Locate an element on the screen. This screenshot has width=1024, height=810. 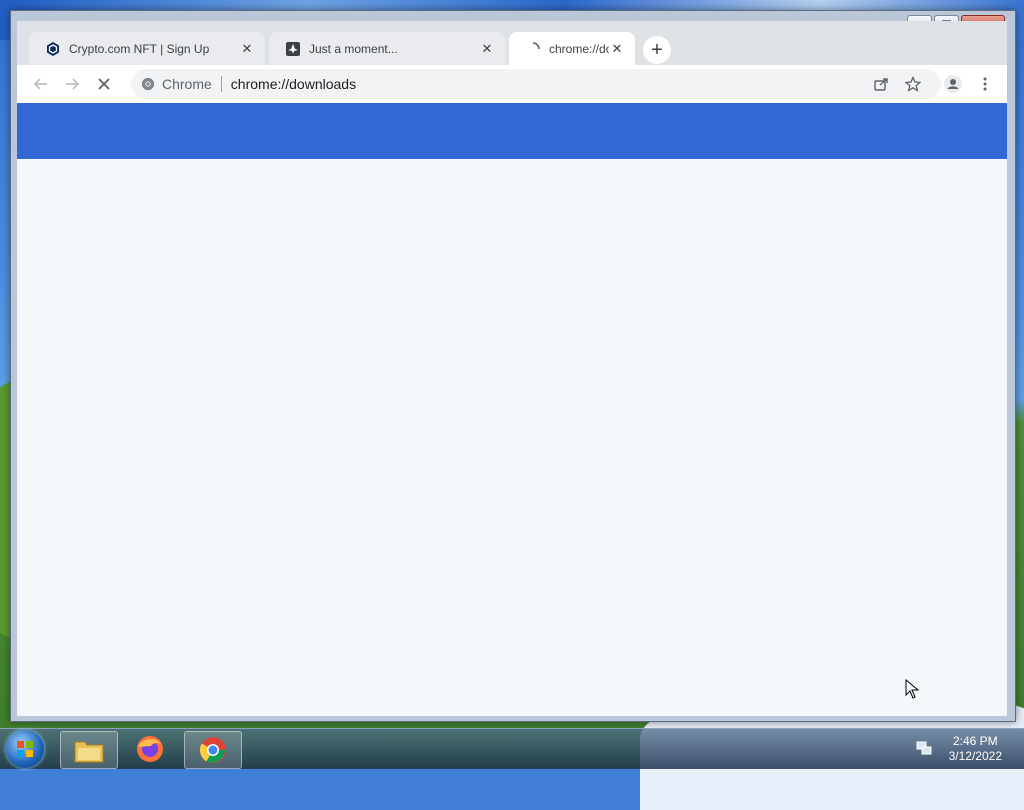
system-clock: 2:46 PM 3/12/2022 is located at coordinates (975, 749).